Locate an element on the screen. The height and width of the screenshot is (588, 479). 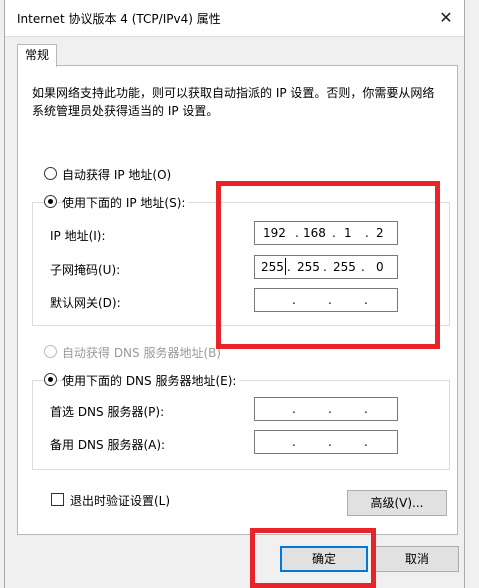
tab-general: 常规 is located at coordinates (37, 55).